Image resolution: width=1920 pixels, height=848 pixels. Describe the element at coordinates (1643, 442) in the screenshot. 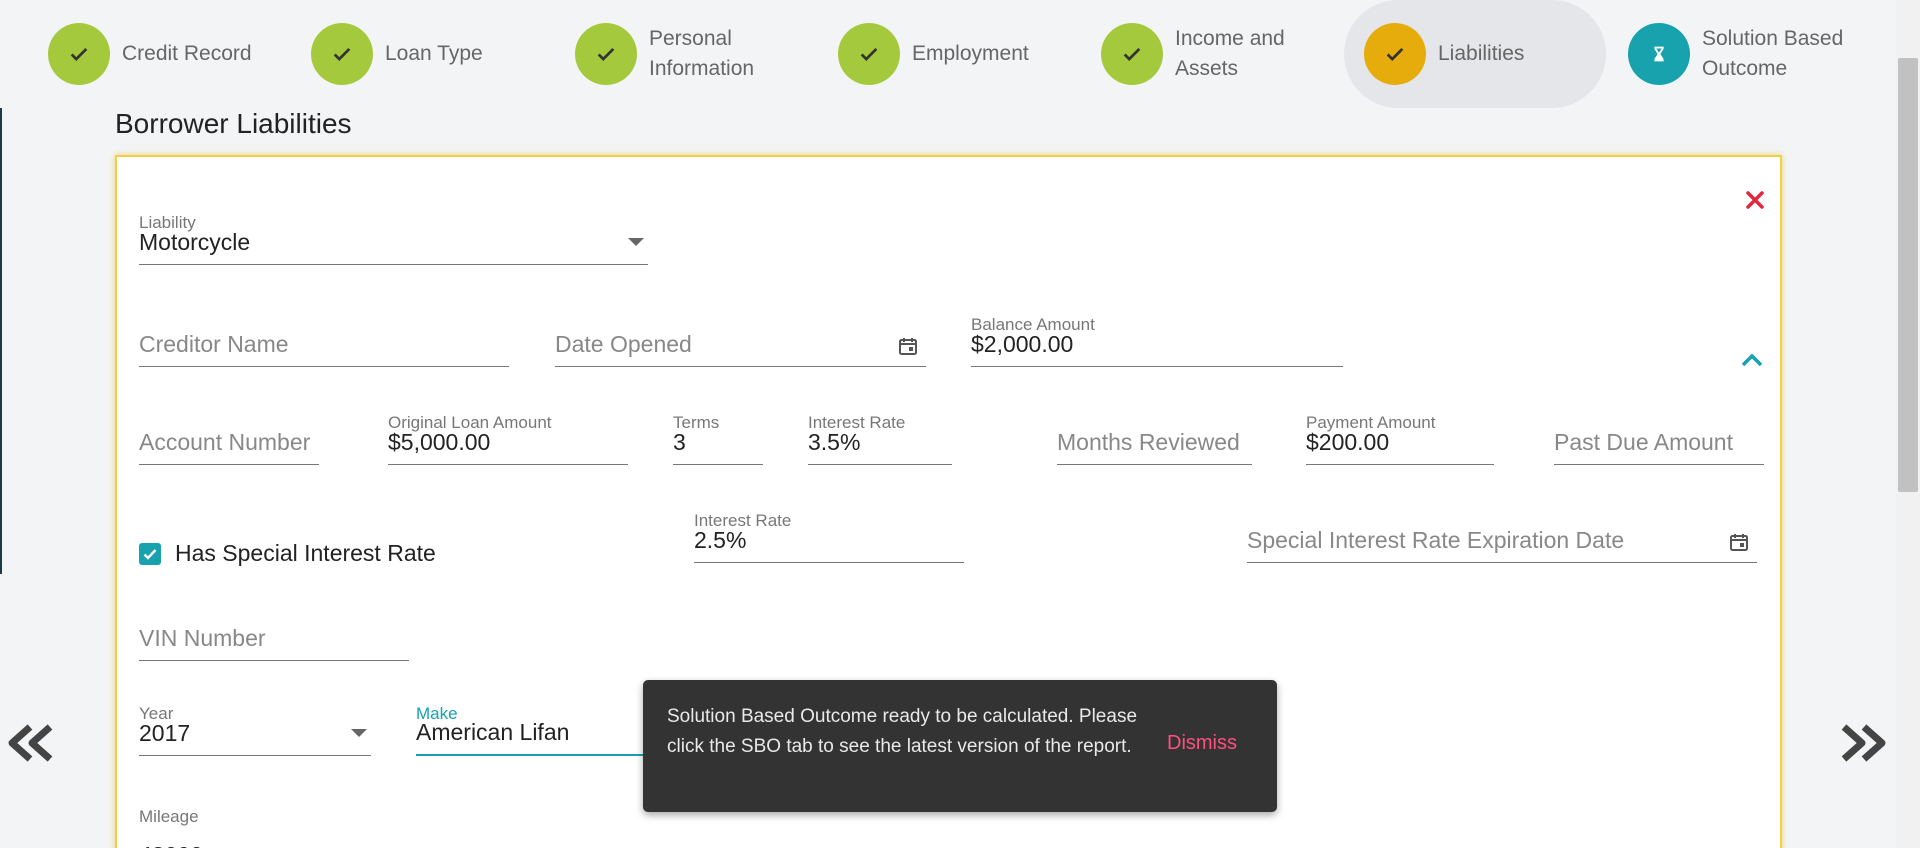

I see `past-due-amount-placeholder: Past Due Amount` at that location.